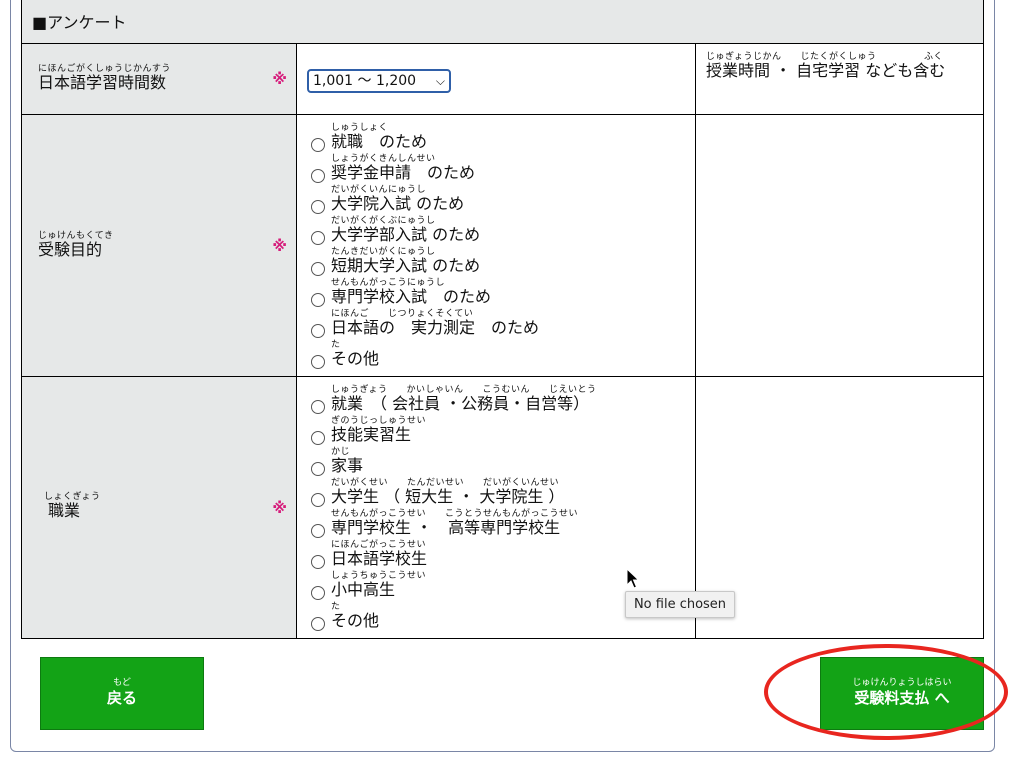  What do you see at coordinates (503, 431) in the screenshot?
I see `occupation-option: ぎのうじっしゅうせい 技能実習生` at bounding box center [503, 431].